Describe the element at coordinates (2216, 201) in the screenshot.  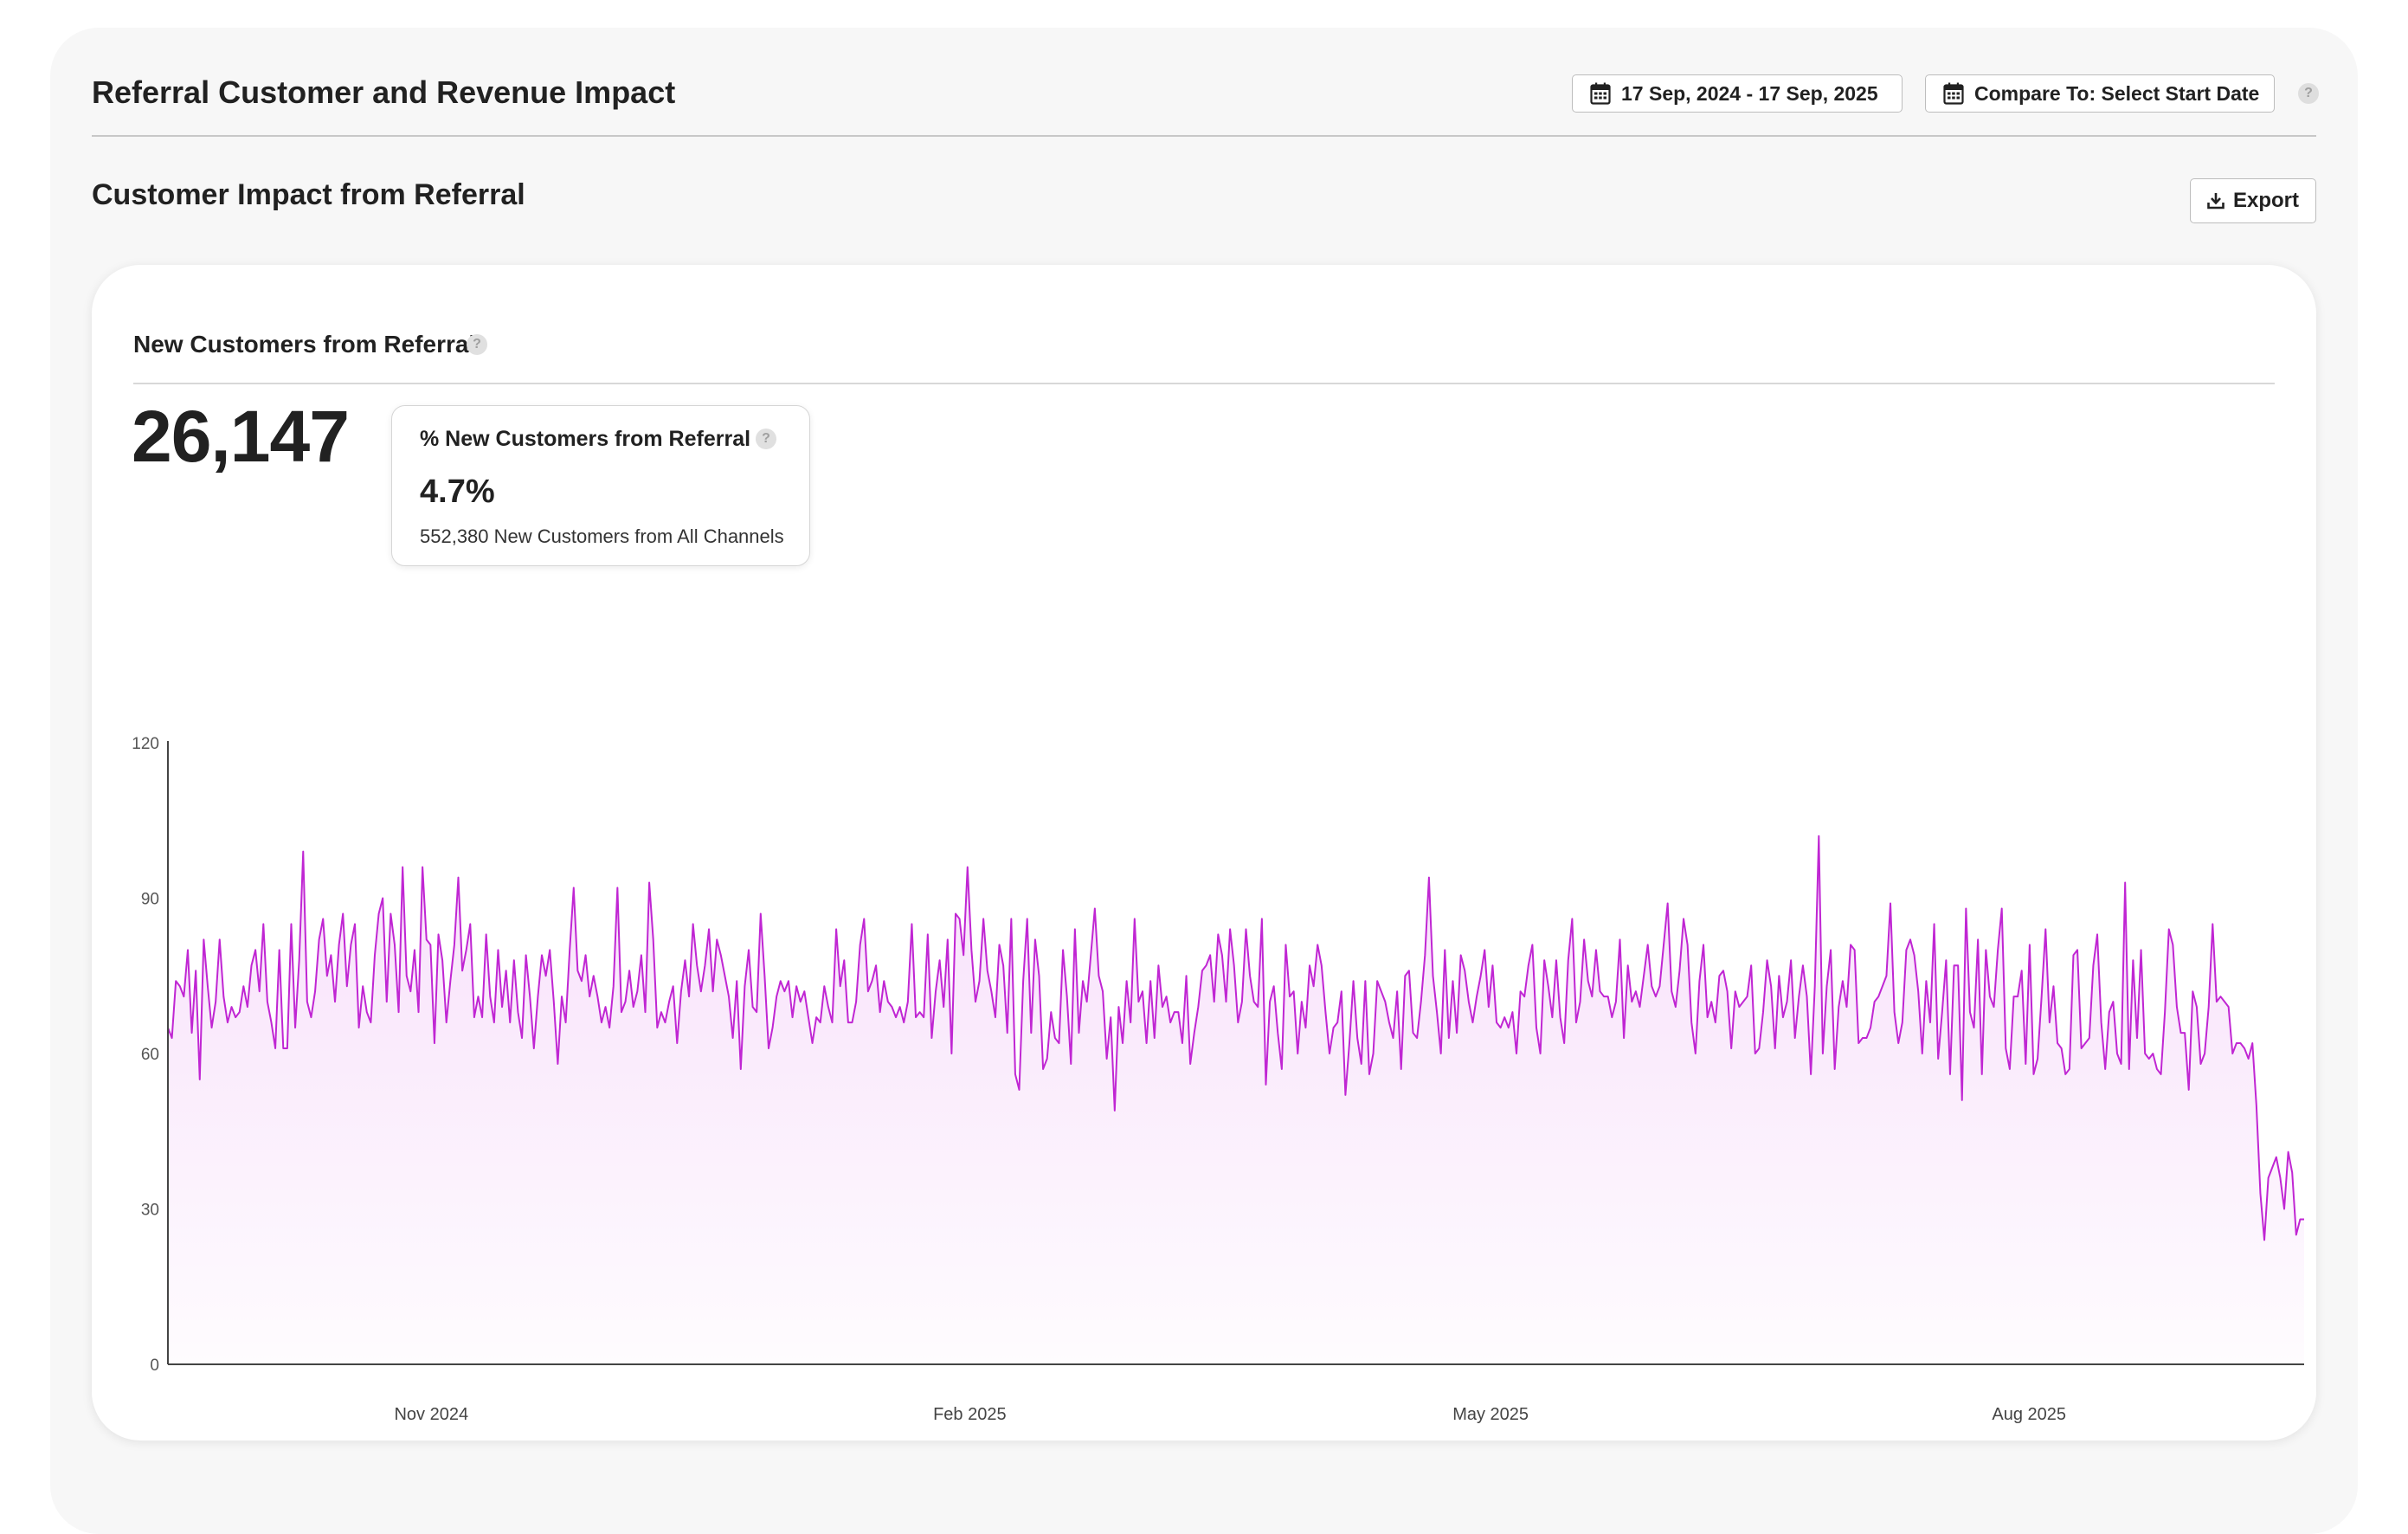
I see `download-icon` at that location.